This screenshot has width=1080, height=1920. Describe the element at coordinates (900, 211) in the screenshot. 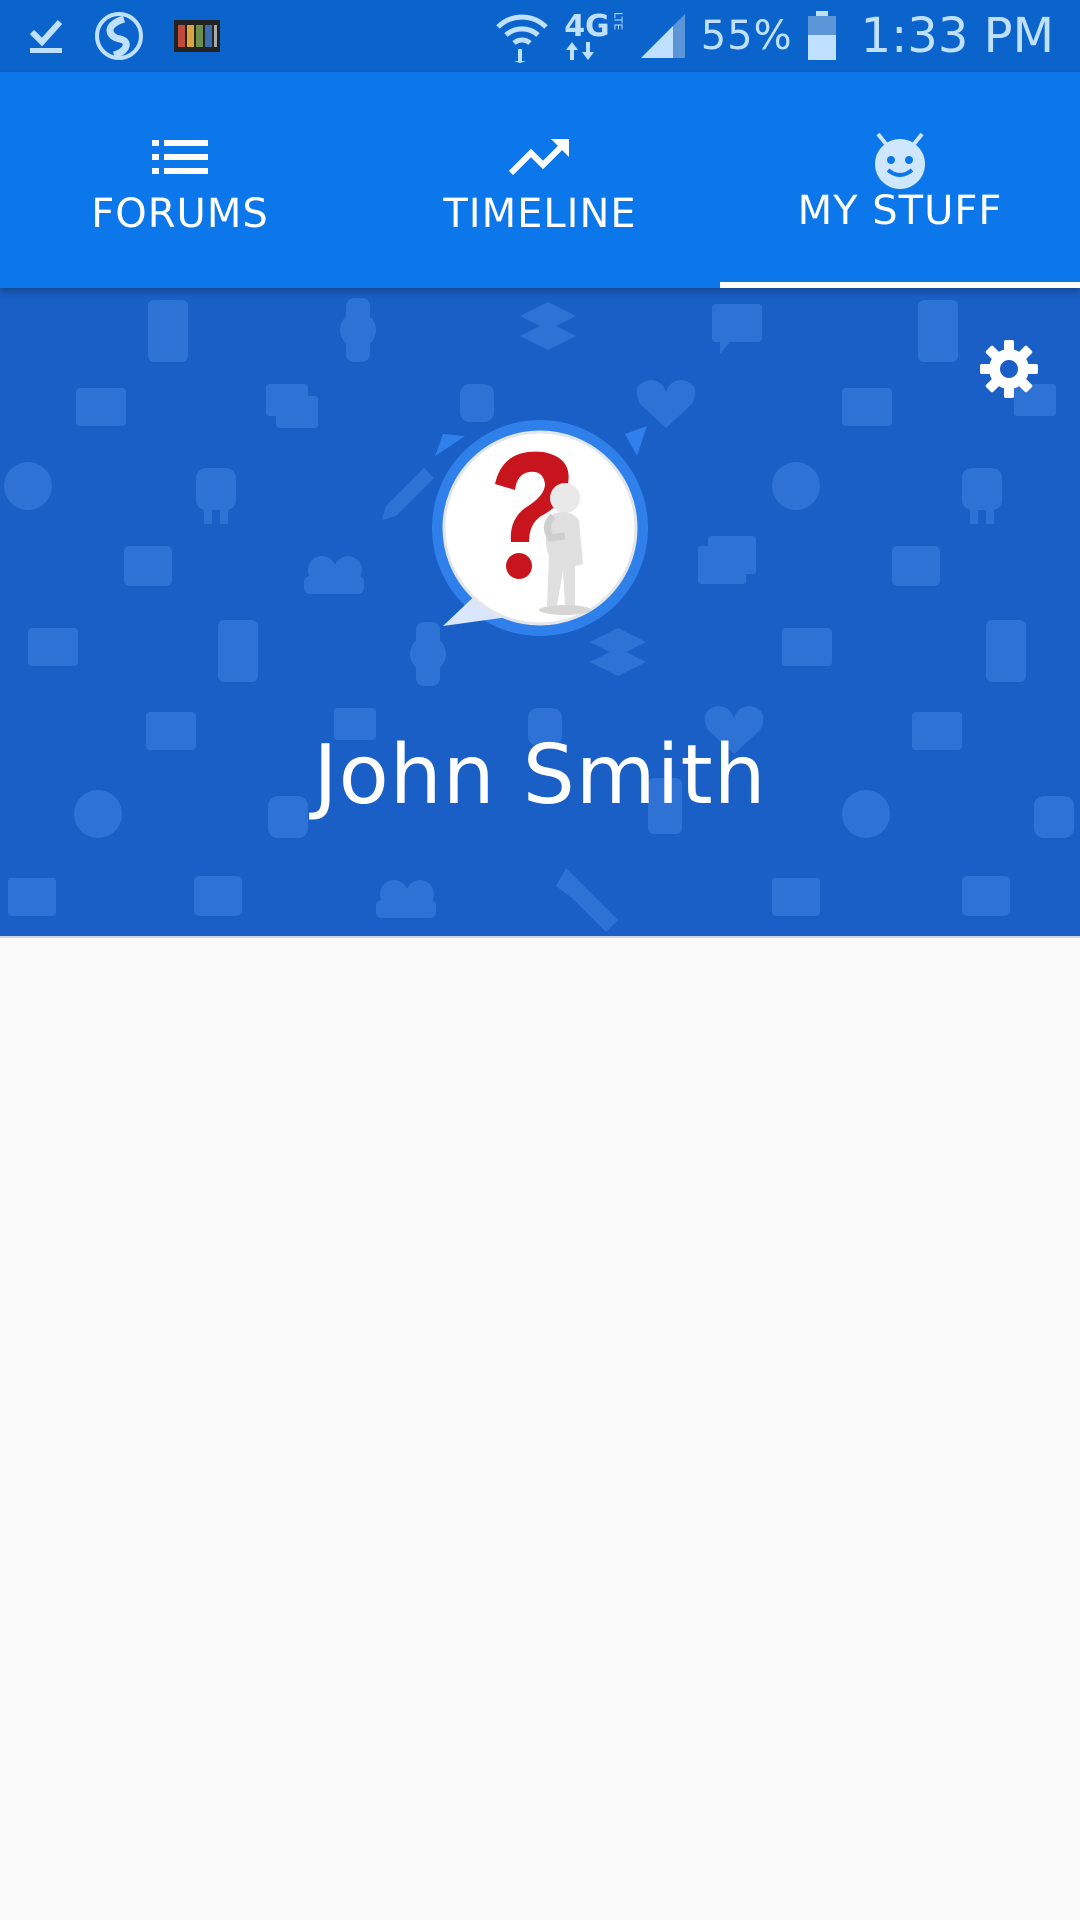

I see `tab-my-stuff-label: MY STUFF` at that location.